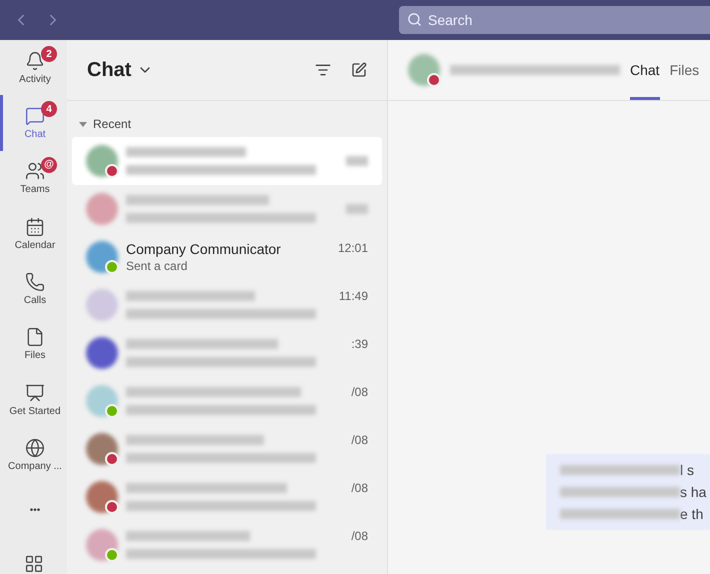  What do you see at coordinates (323, 70) in the screenshot?
I see `filter-icon` at bounding box center [323, 70].